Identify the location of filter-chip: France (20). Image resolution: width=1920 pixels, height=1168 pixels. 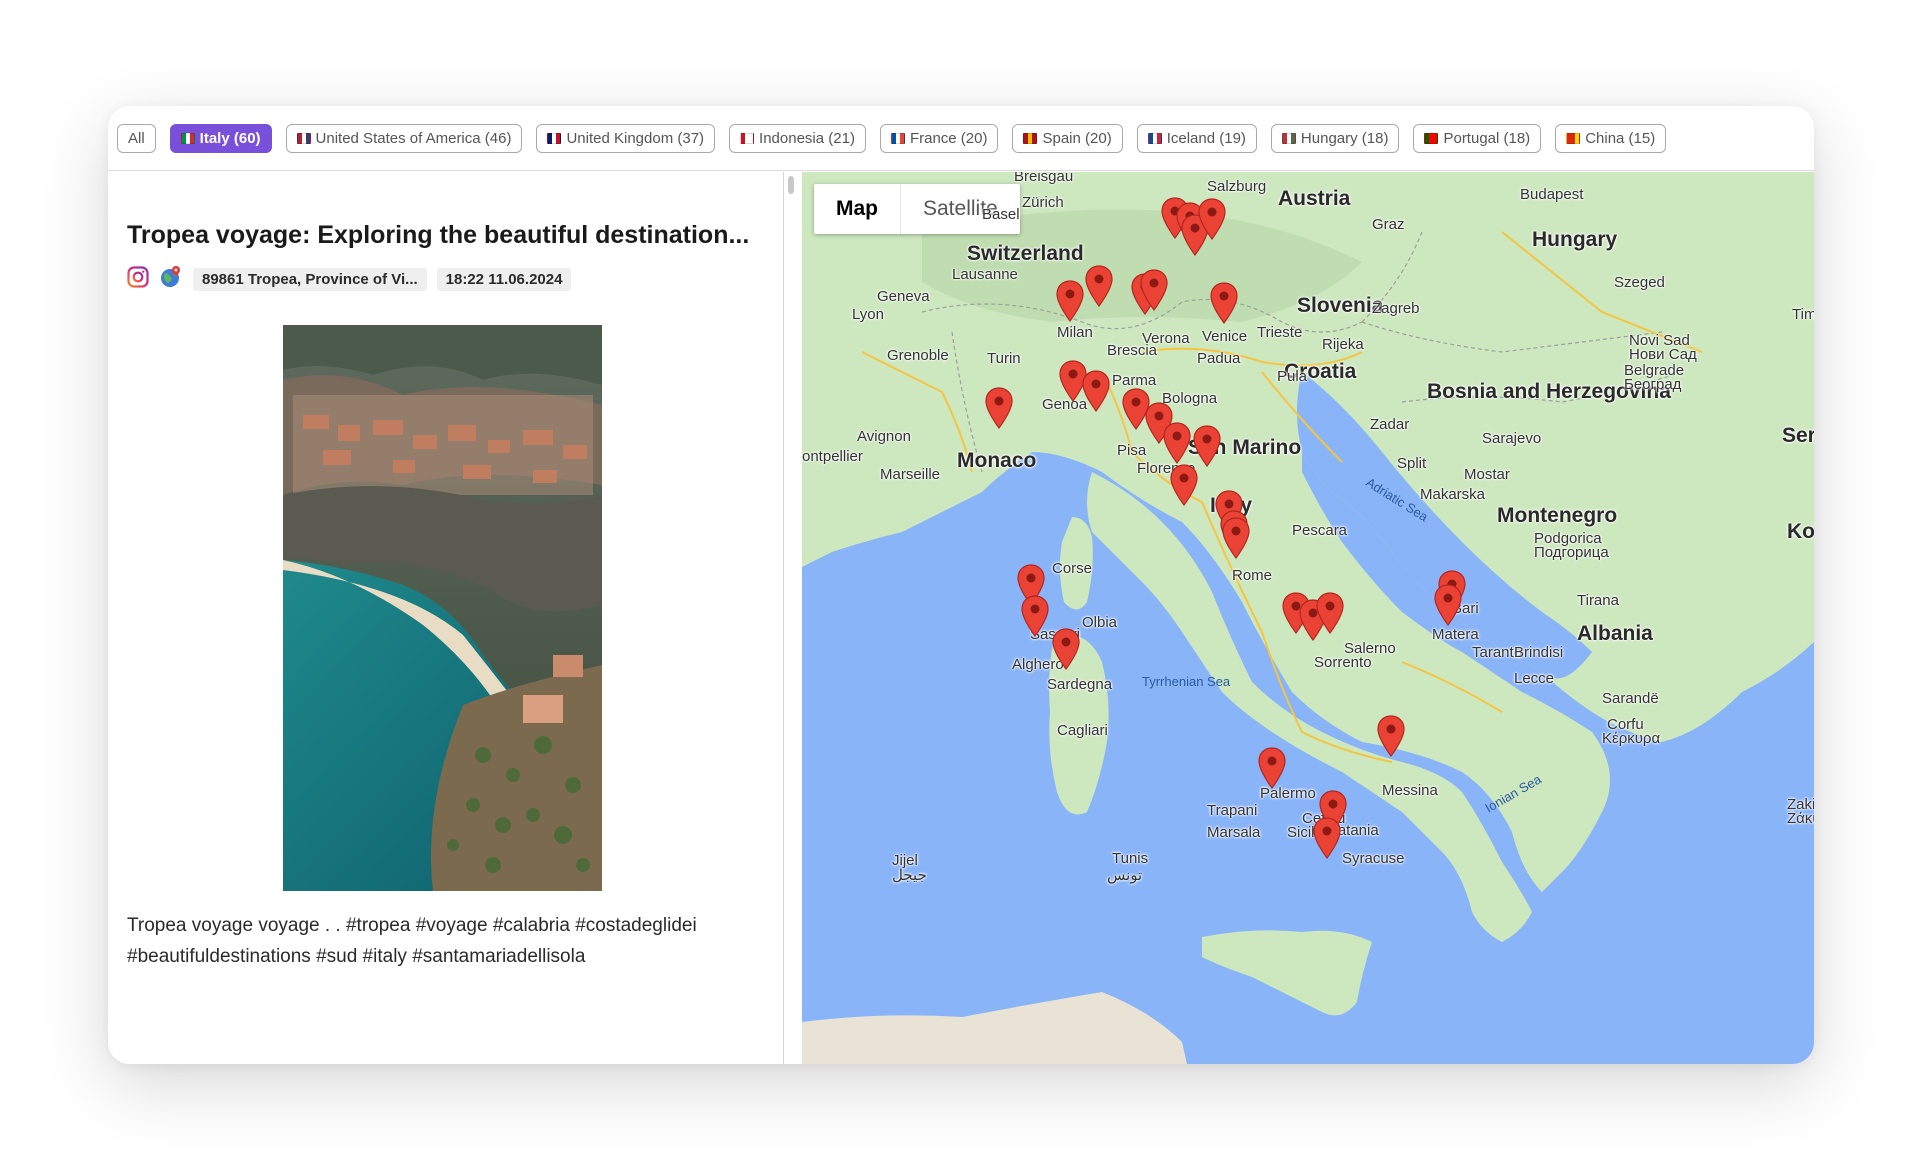
(939, 138).